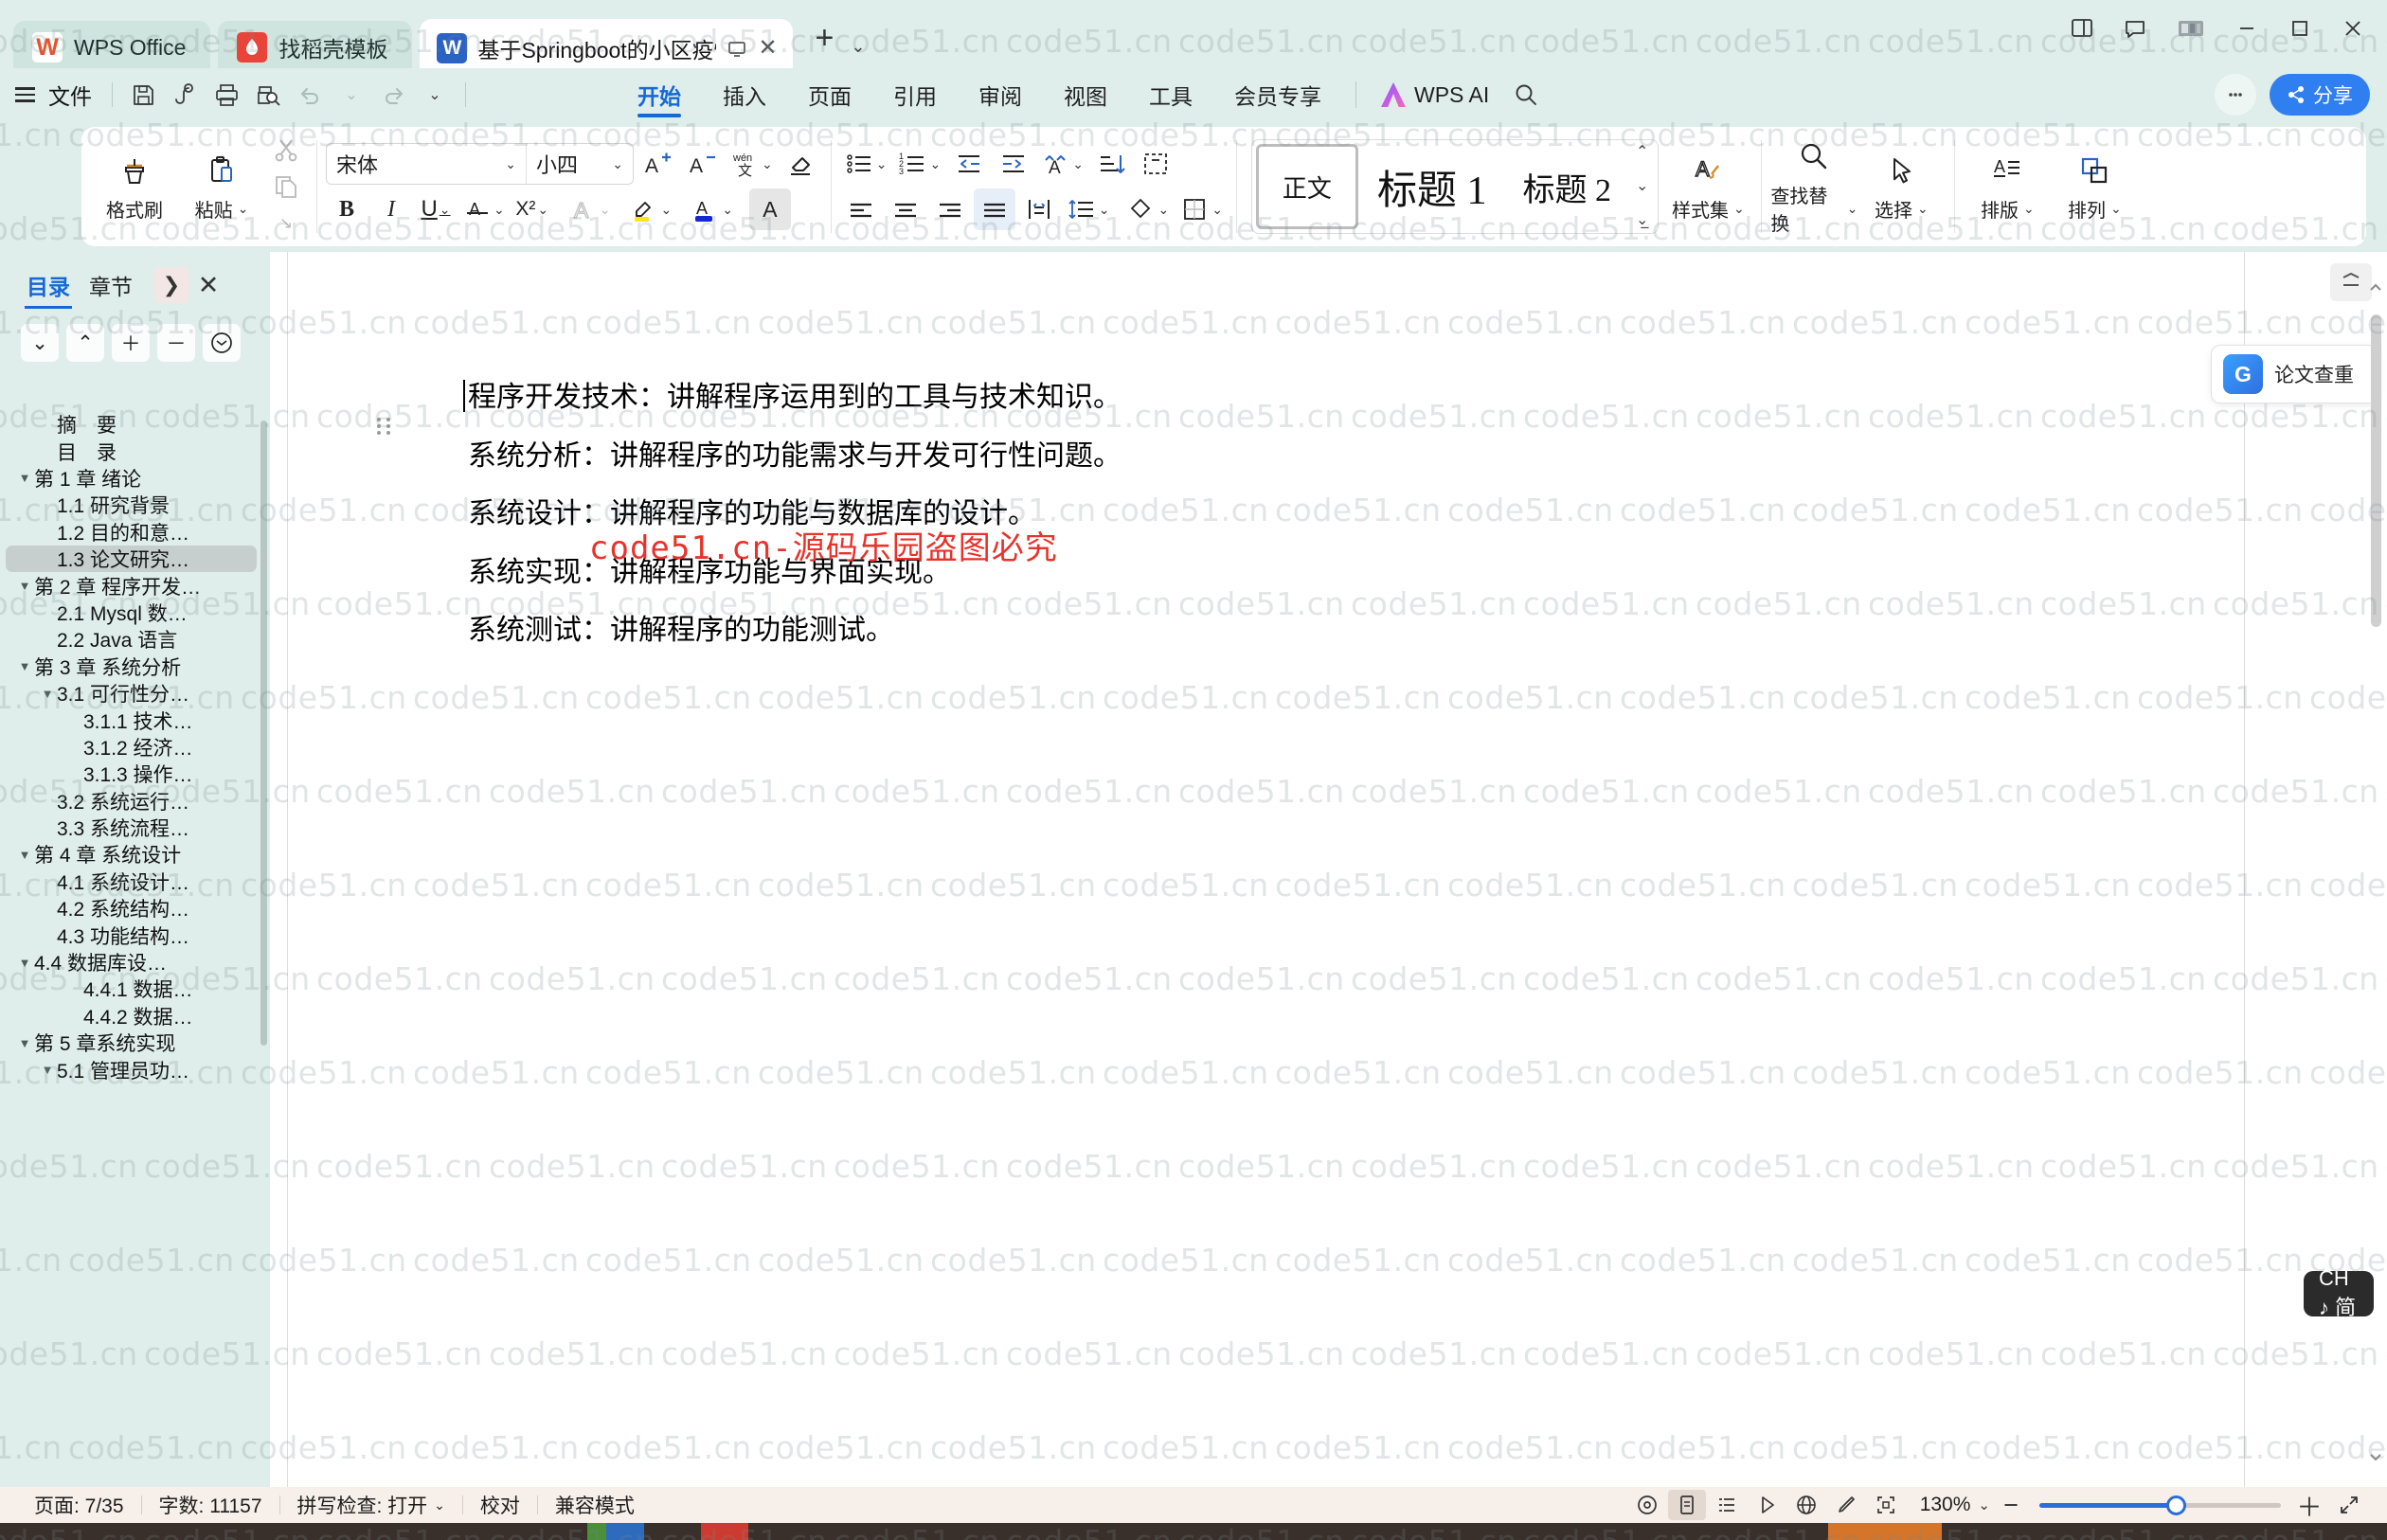 The height and width of the screenshot is (1540, 2387). What do you see at coordinates (532, 209) in the screenshot?
I see `superscript-button: X² ⌄` at bounding box center [532, 209].